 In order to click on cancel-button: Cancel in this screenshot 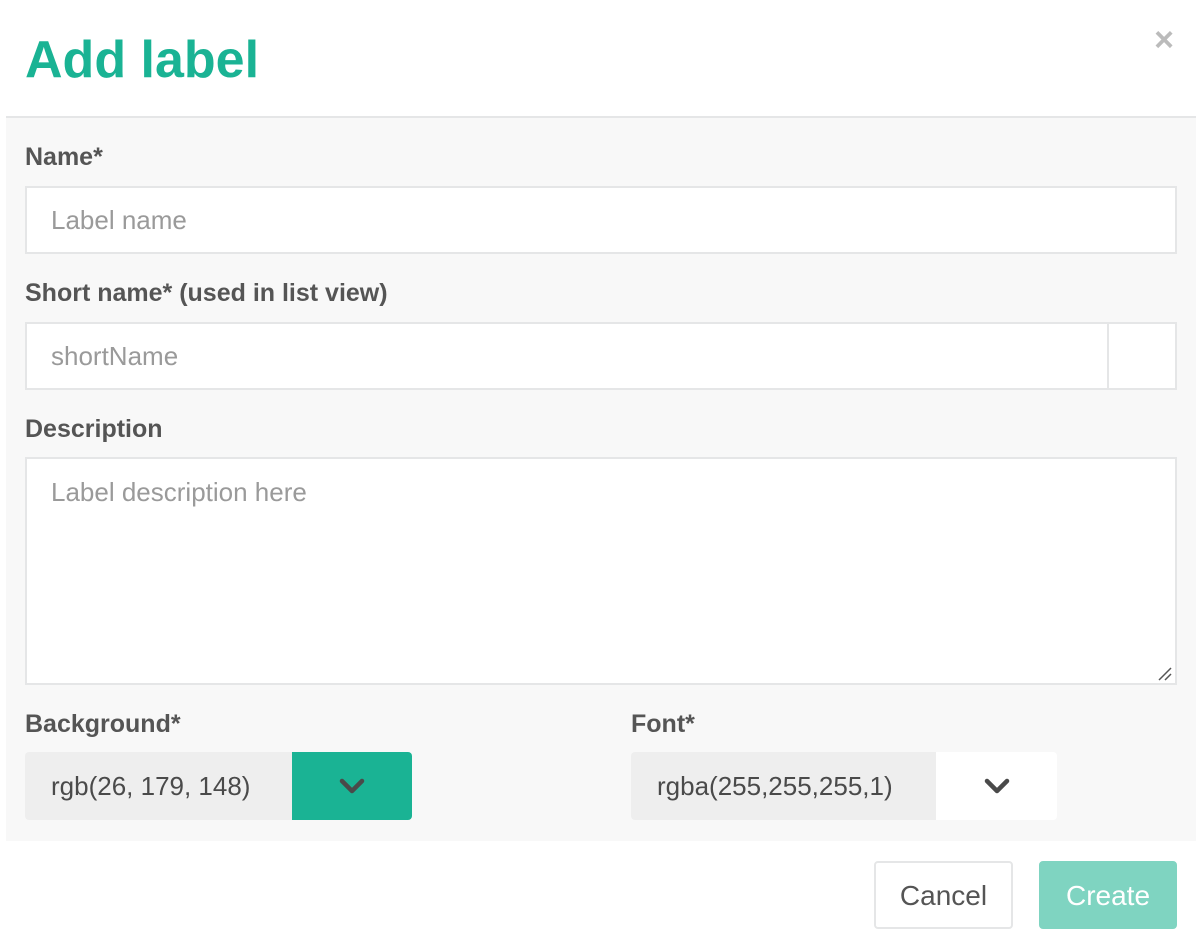, I will do `click(943, 895)`.